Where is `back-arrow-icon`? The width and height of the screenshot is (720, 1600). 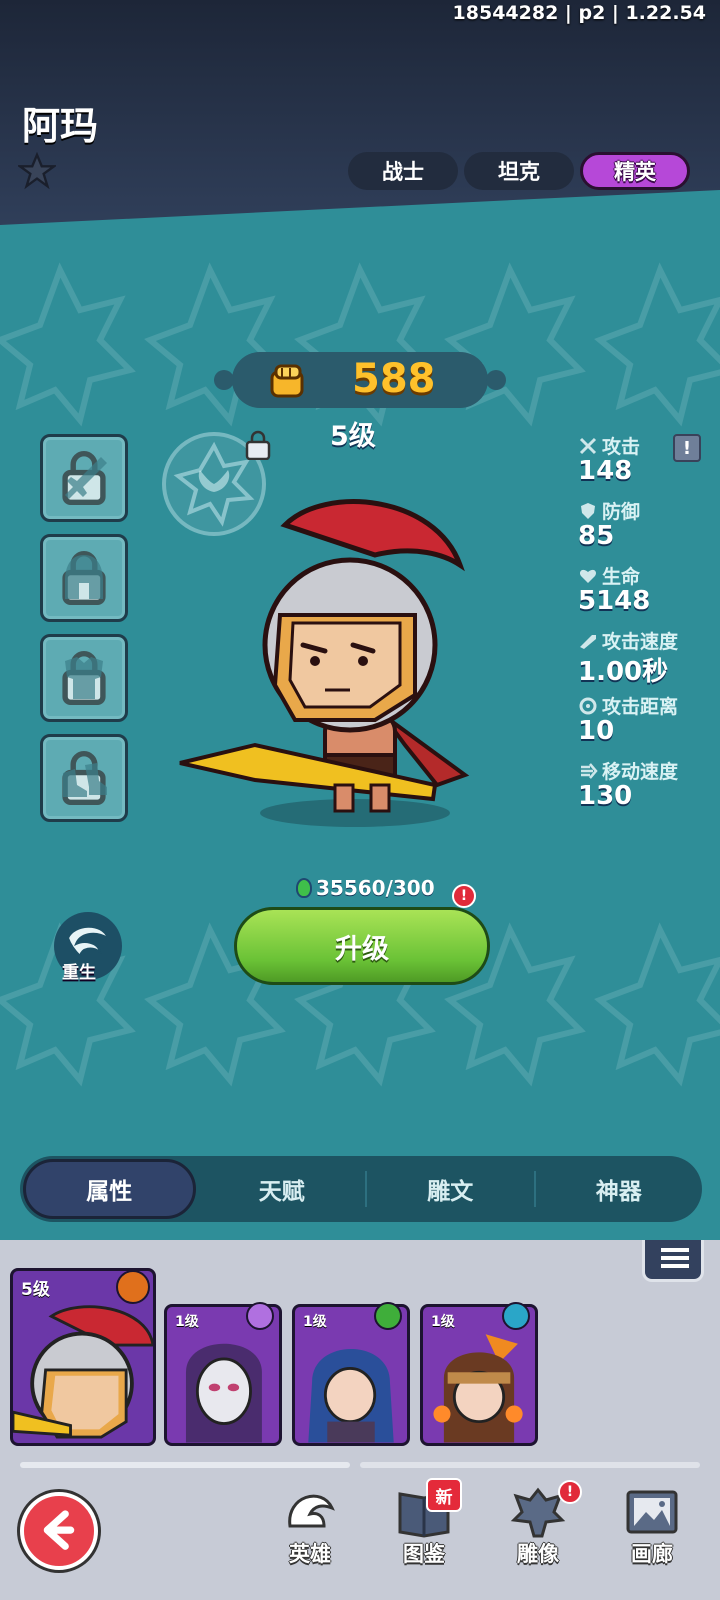 back-arrow-icon is located at coordinates (59, 1530).